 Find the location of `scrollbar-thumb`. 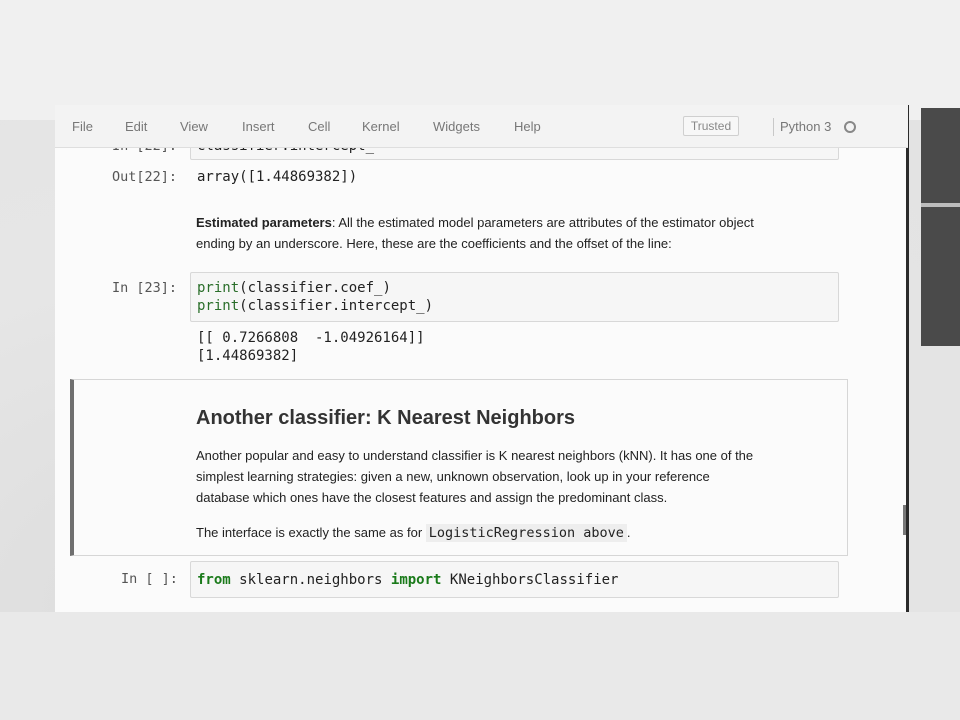

scrollbar-thumb is located at coordinates (904, 520).